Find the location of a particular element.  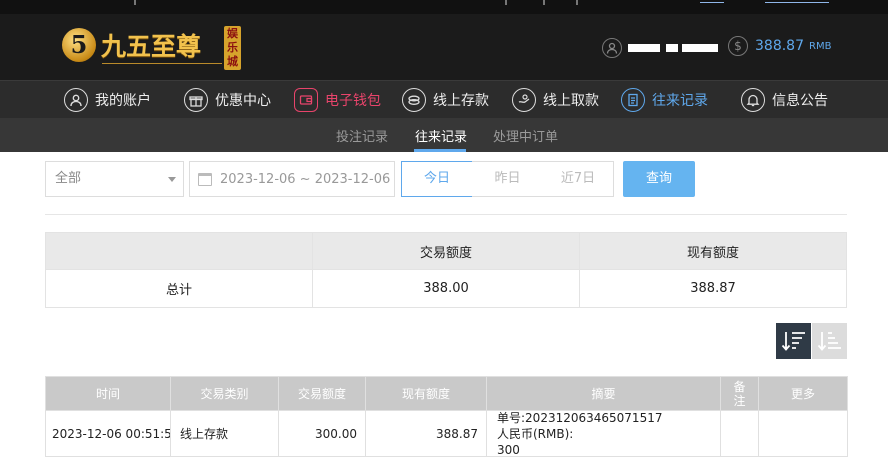

summary-header-row: 交易额度 现有额度 is located at coordinates (446, 251).